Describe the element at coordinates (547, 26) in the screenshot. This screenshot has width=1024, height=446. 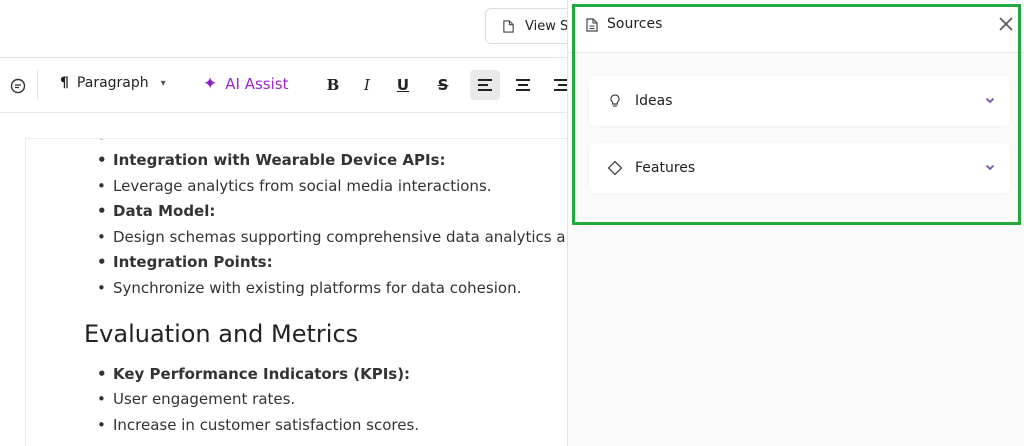
I see `view-sources-label: View S` at that location.